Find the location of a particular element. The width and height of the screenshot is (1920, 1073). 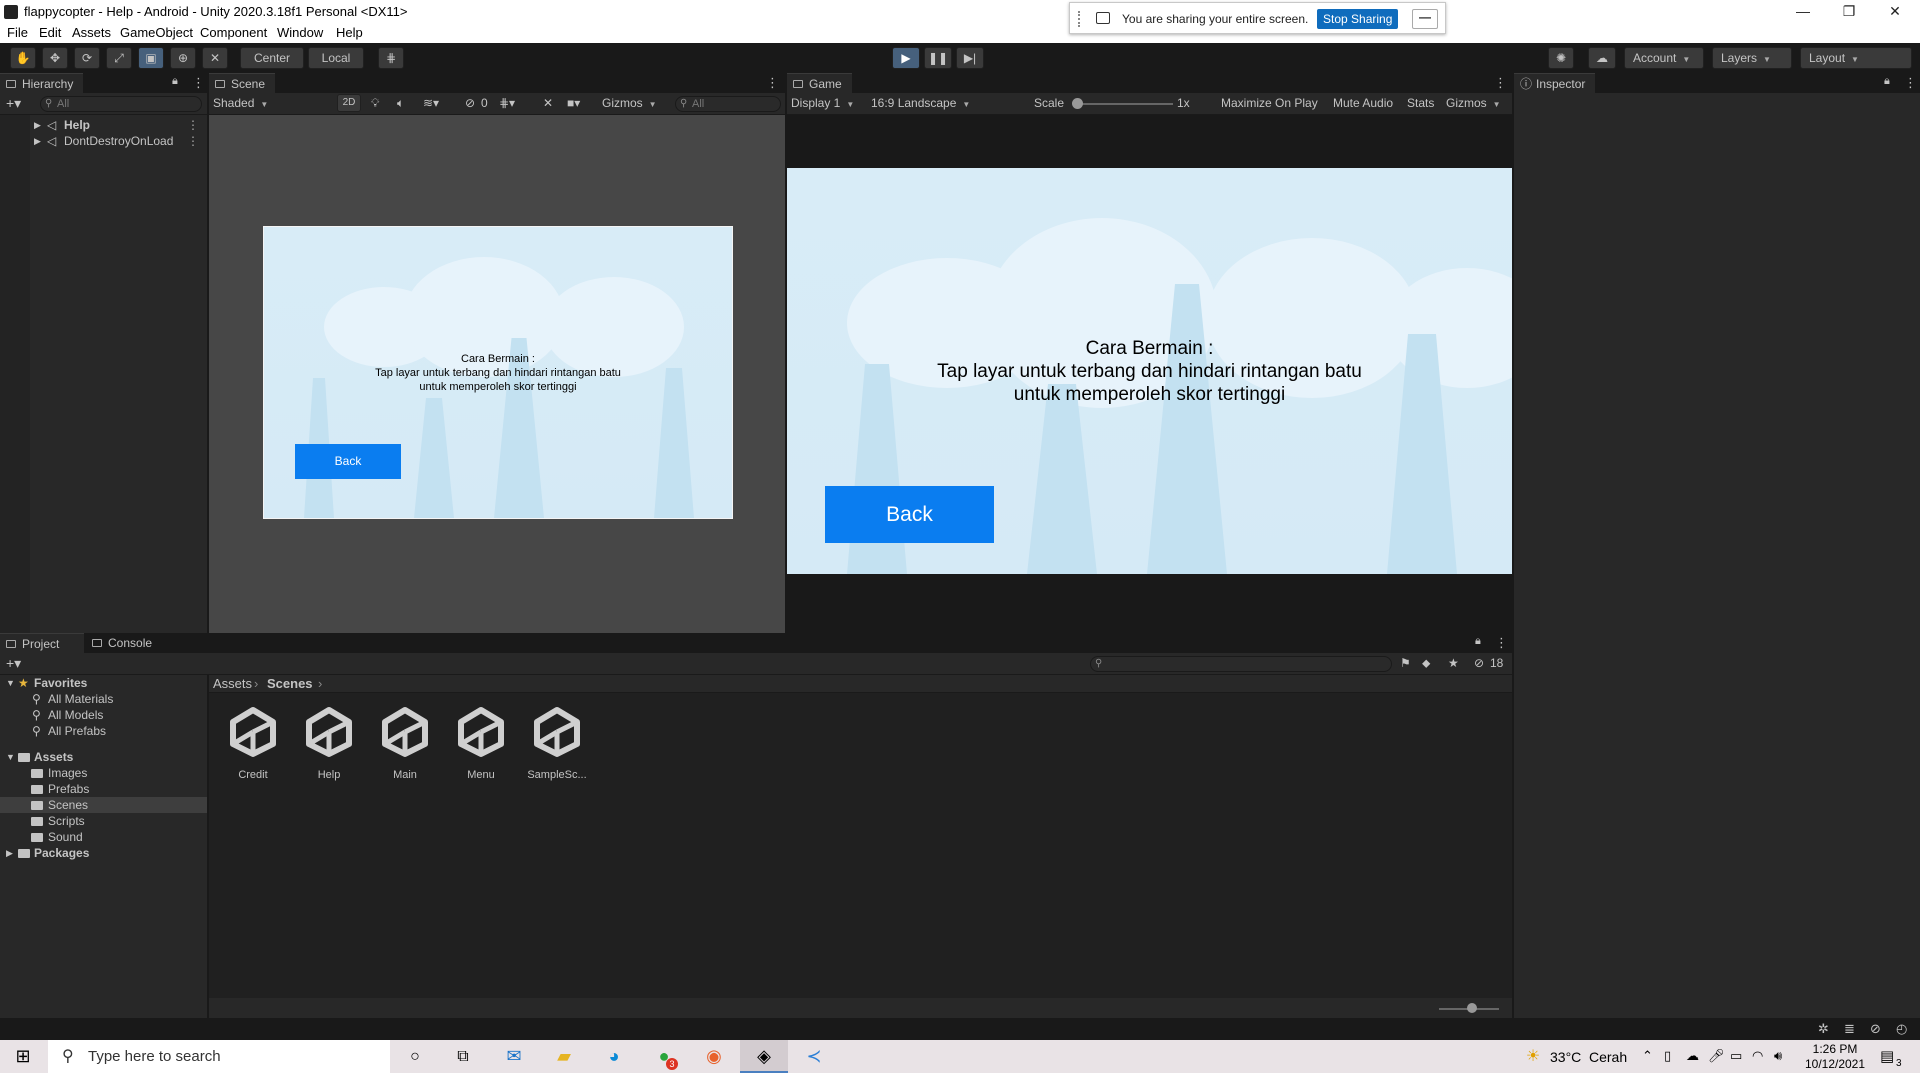

favorites-star-icon: ★ is located at coordinates (1453, 663).